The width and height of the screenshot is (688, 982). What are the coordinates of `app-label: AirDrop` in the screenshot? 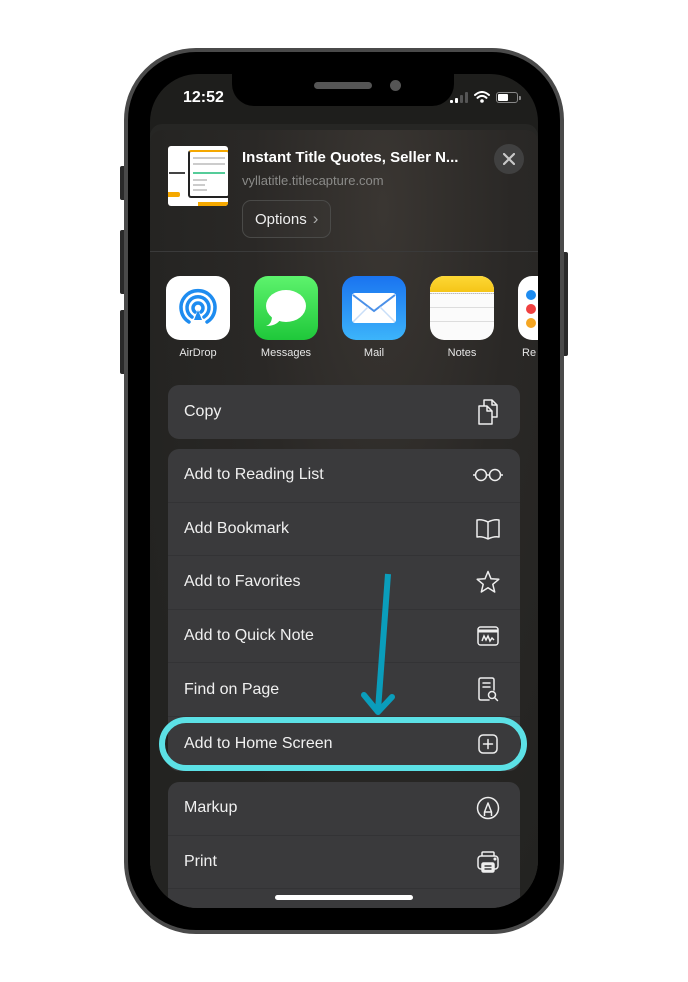 It's located at (198, 353).